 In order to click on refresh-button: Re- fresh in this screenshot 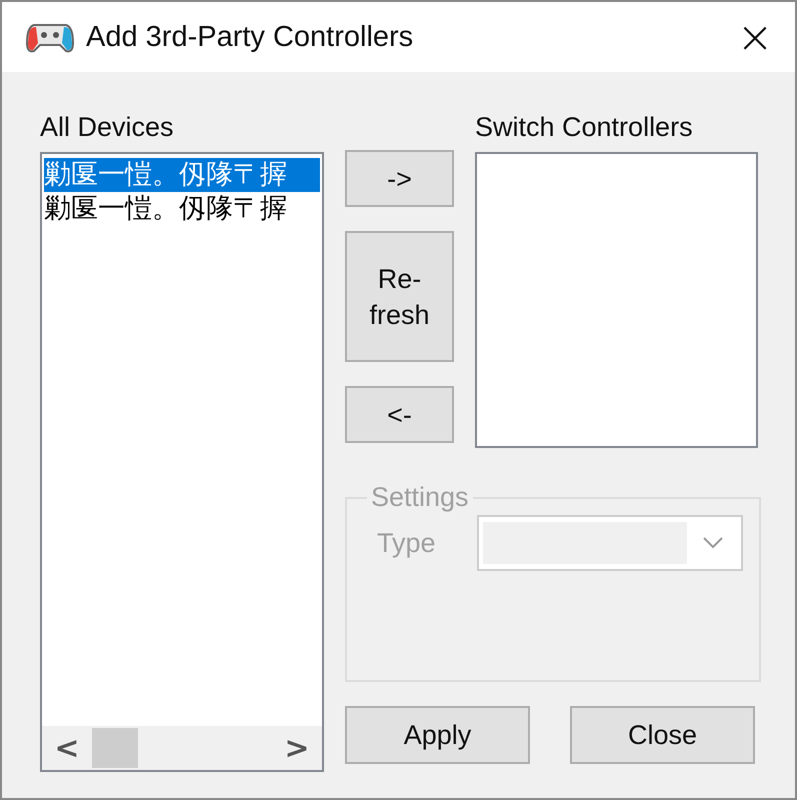, I will do `click(399, 296)`.